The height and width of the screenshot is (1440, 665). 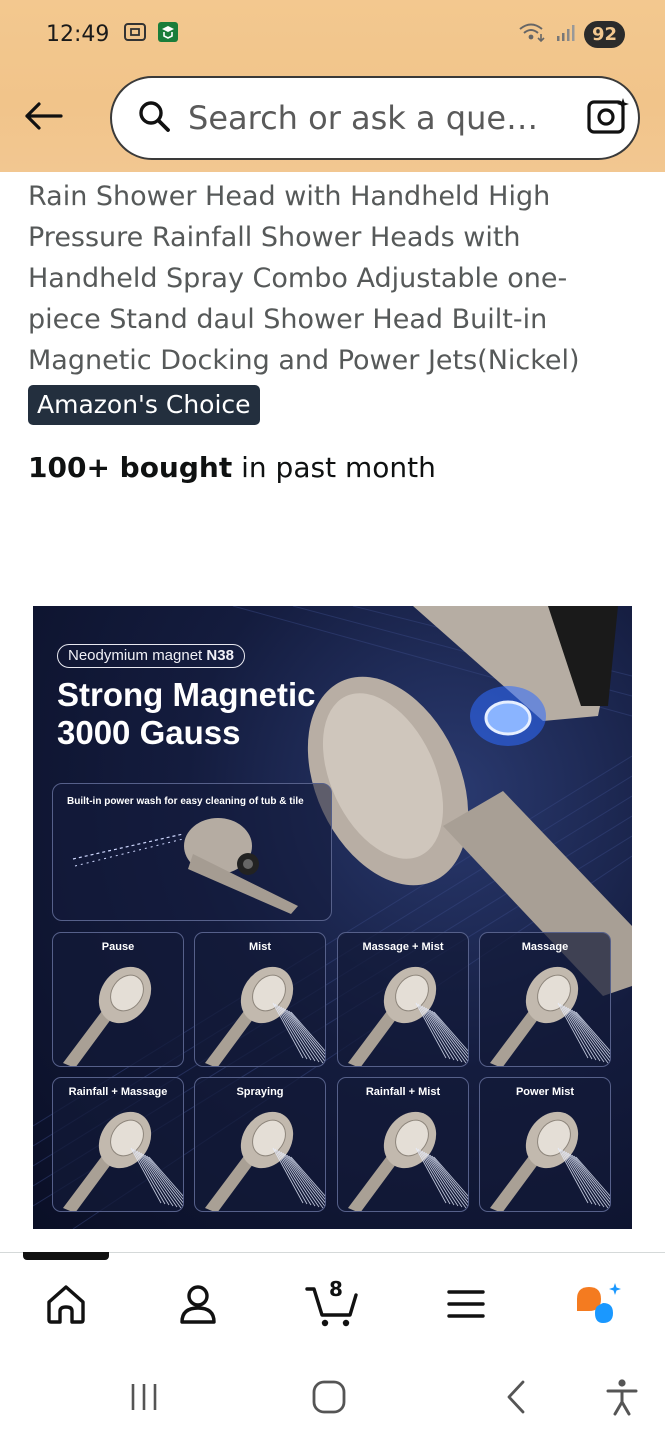 I want to click on mode-tile: Massage + Mist, so click(x=403, y=999).